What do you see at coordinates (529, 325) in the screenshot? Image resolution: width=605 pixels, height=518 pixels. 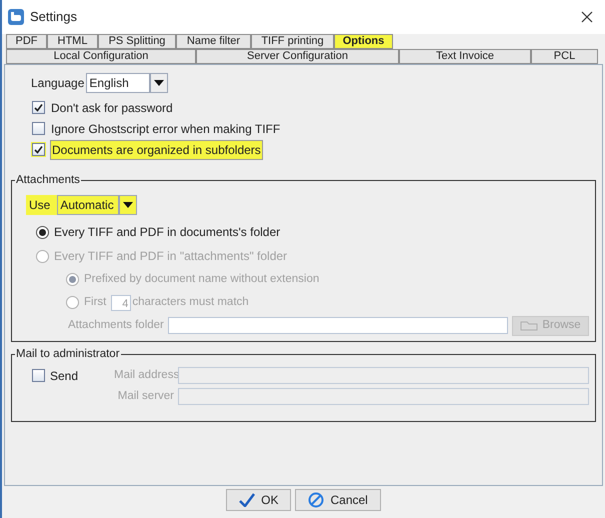 I see `folder-icon` at bounding box center [529, 325].